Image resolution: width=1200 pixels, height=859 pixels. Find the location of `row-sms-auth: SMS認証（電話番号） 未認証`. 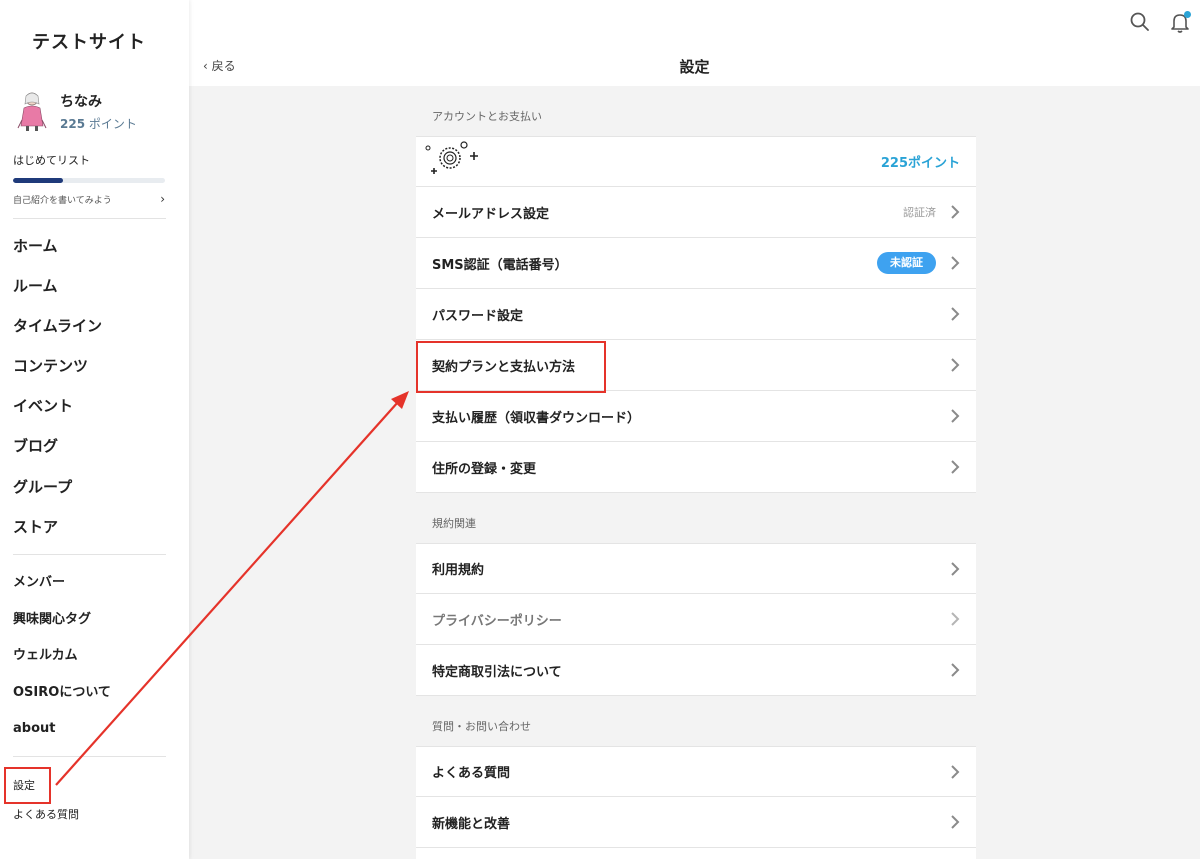

row-sms-auth: SMS認証（電話番号） 未認証 is located at coordinates (696, 263).